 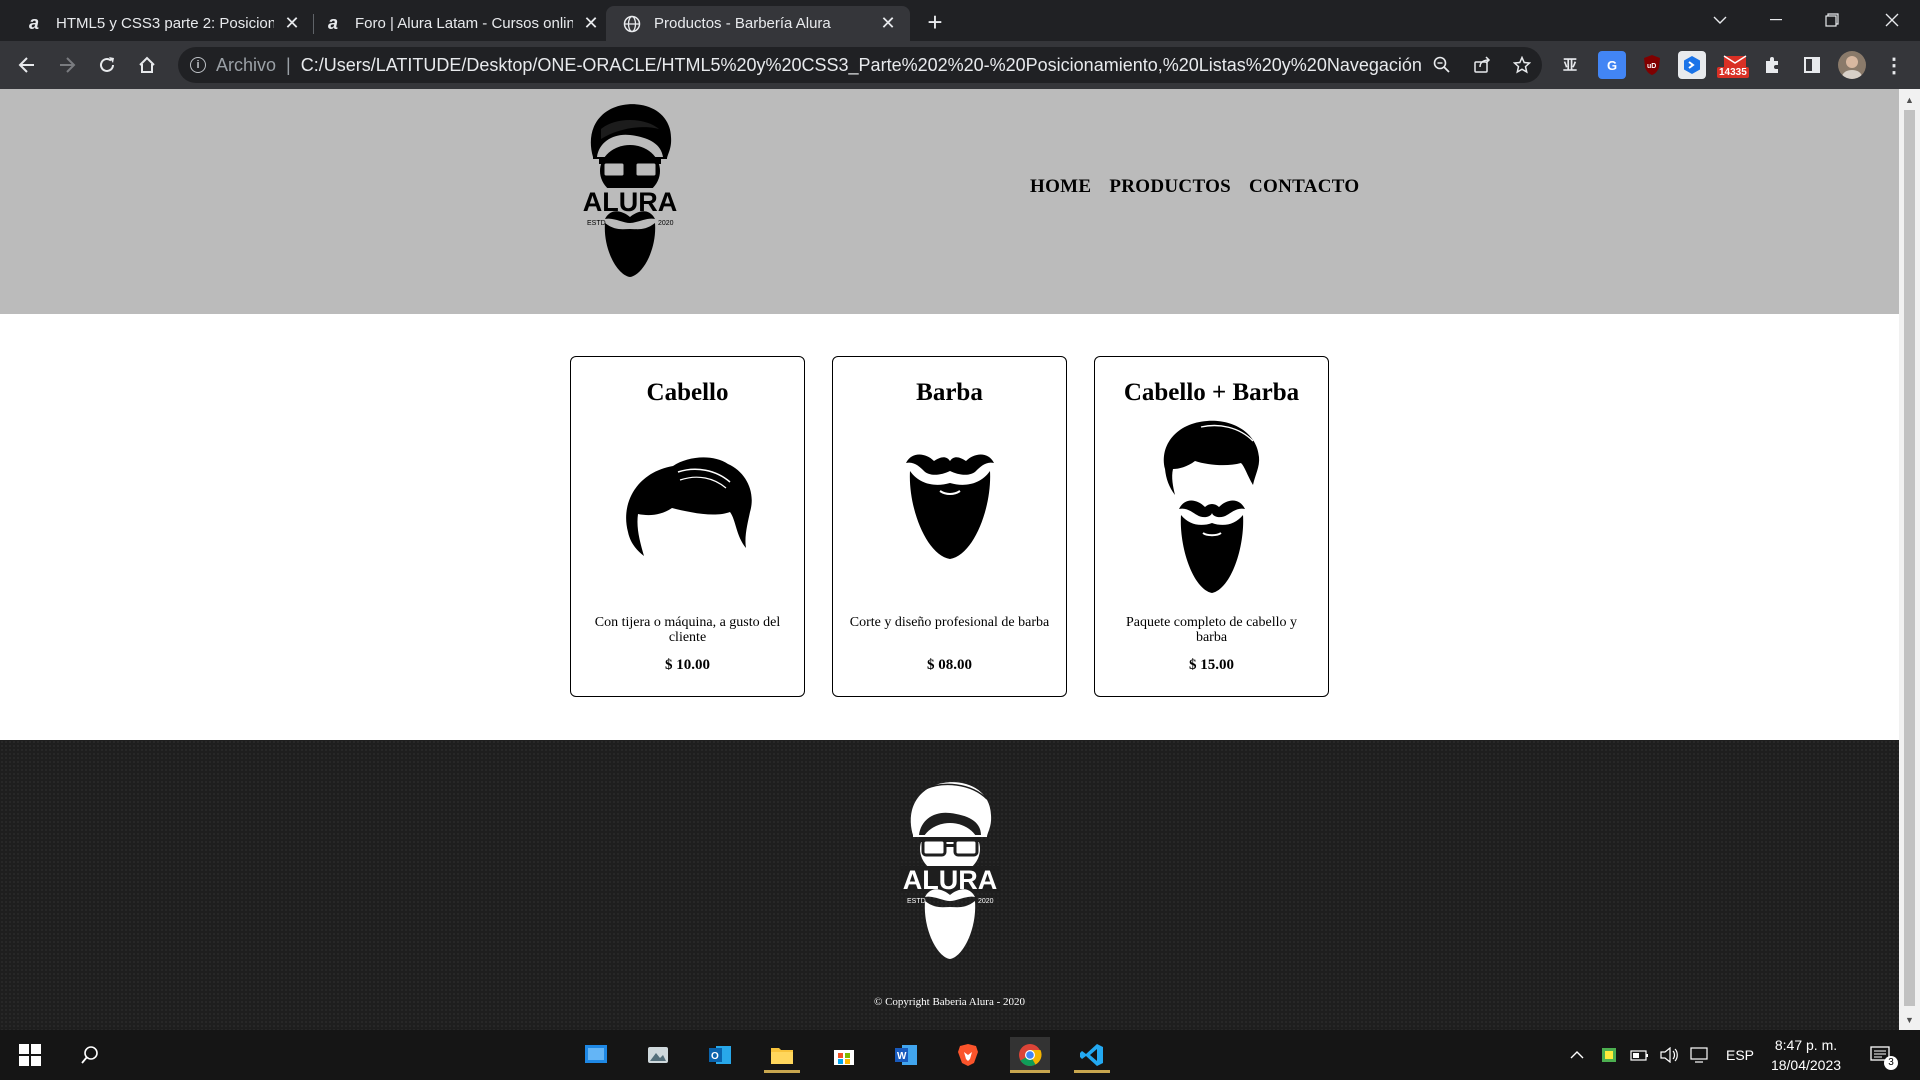 I want to click on tab-title: Productos - Barbería Alura, so click(x=742, y=23).